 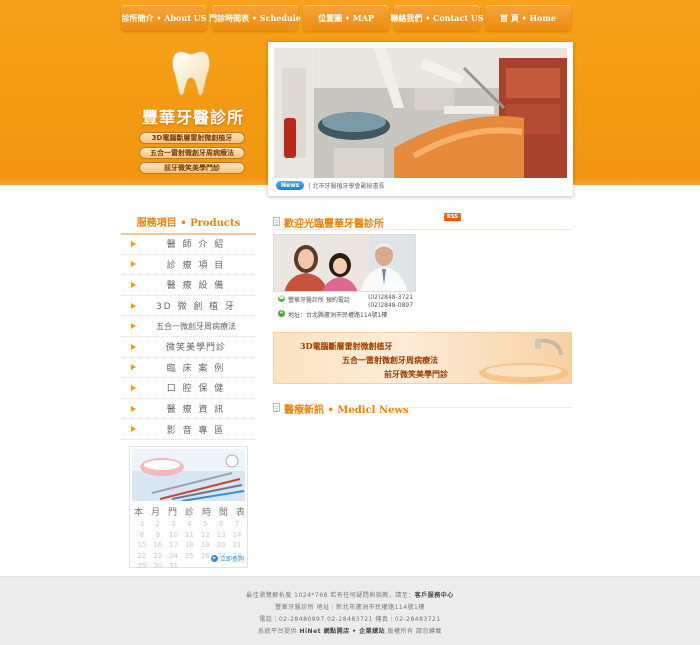 What do you see at coordinates (142, 534) in the screenshot?
I see `calendar-day: 8` at bounding box center [142, 534].